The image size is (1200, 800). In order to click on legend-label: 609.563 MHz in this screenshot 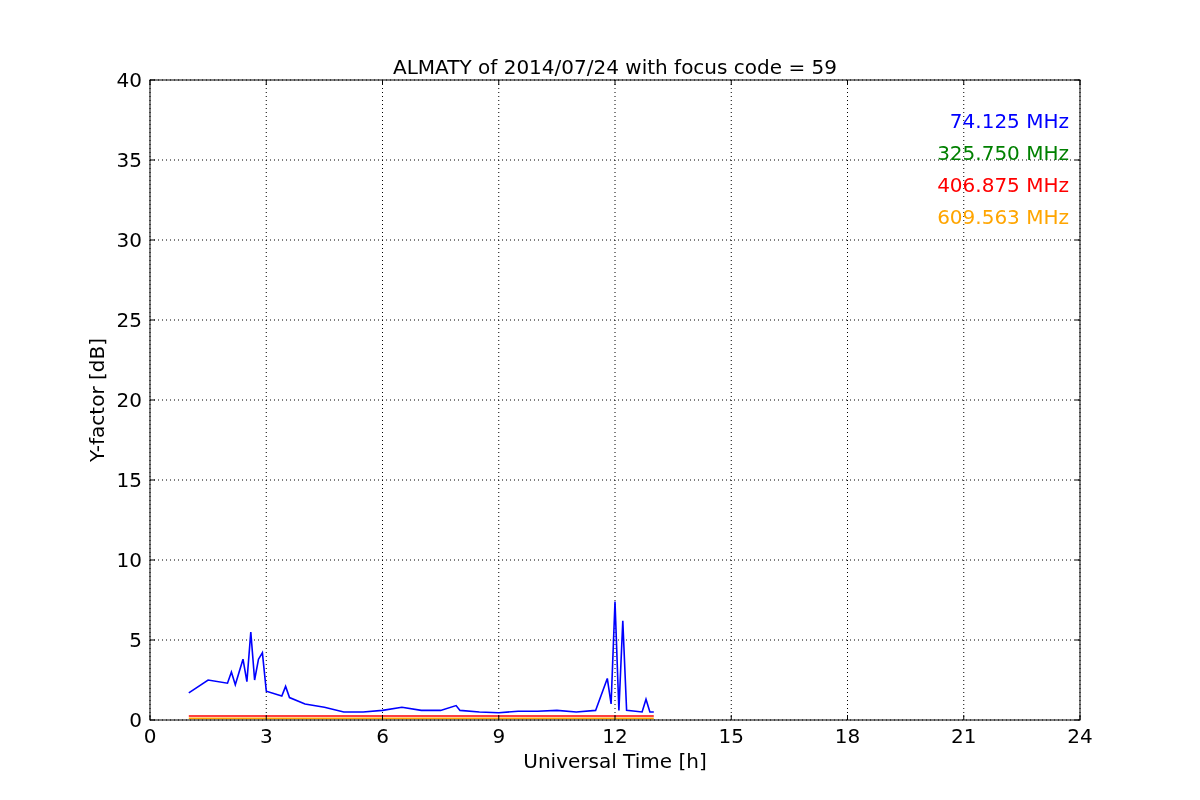, I will do `click(1003, 217)`.